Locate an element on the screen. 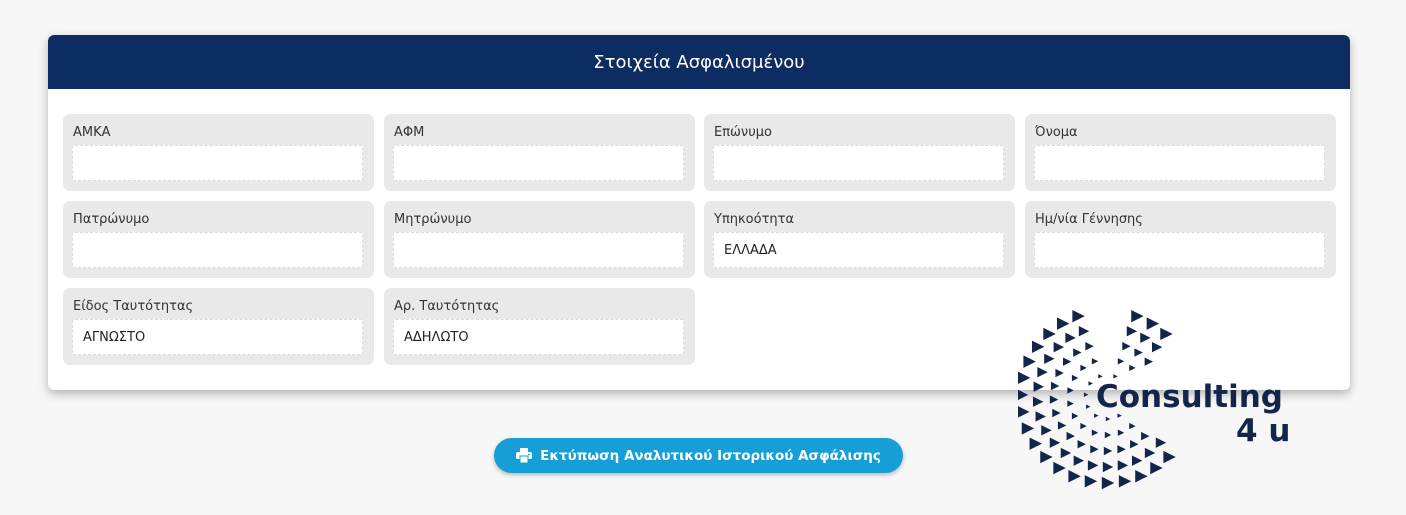 The width and height of the screenshot is (1406, 515). surname-input is located at coordinates (858, 163).